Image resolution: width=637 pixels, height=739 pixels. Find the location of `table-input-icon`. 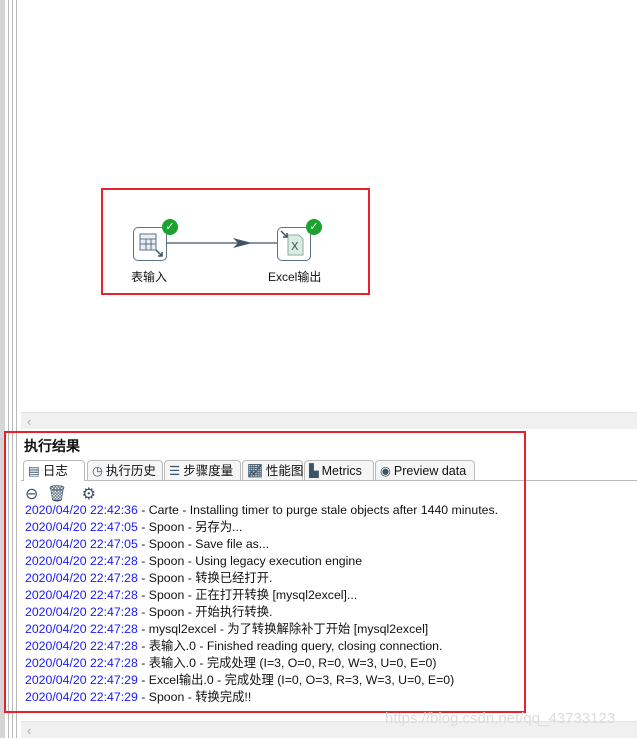

table-input-icon is located at coordinates (151, 245).